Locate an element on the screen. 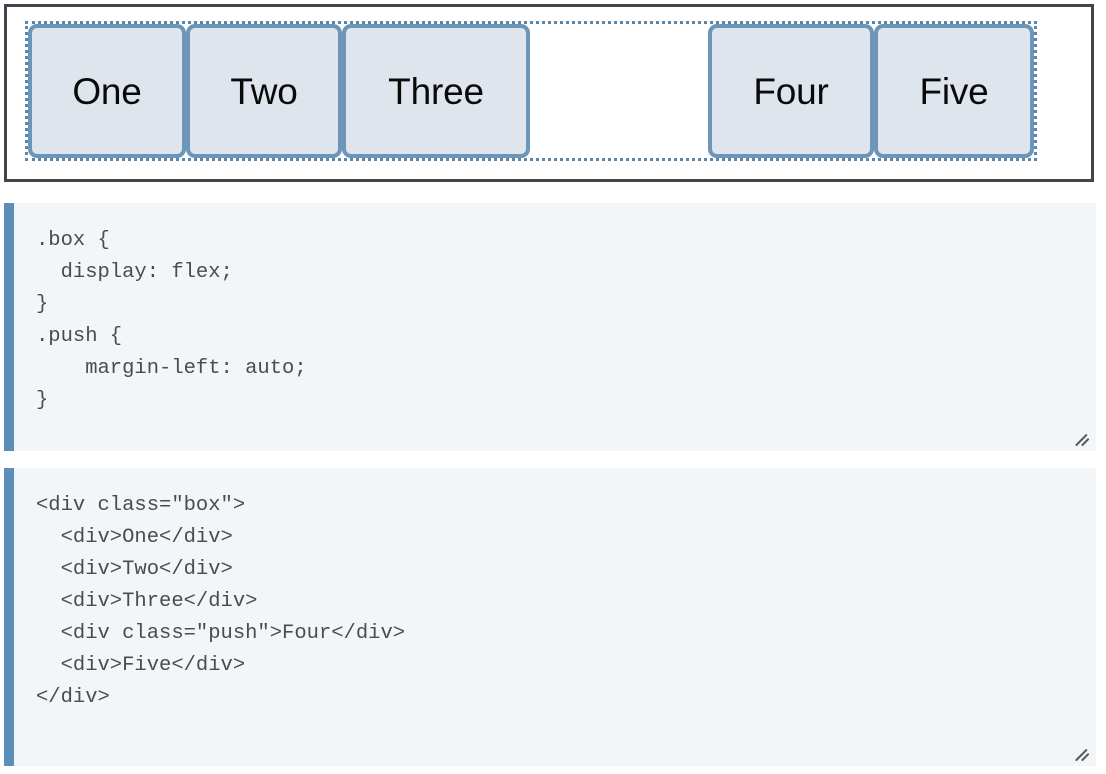 The image size is (1106, 774). flex-item-four-push: Four is located at coordinates (791, 91).